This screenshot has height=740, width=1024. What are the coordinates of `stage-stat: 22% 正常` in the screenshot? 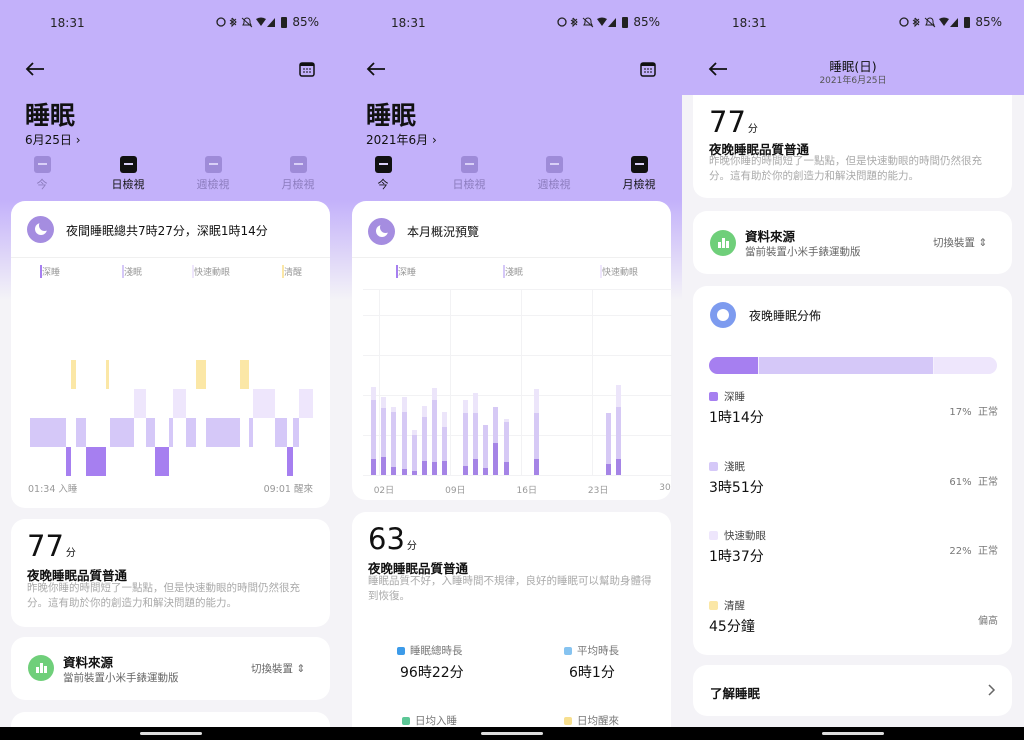 It's located at (973, 549).